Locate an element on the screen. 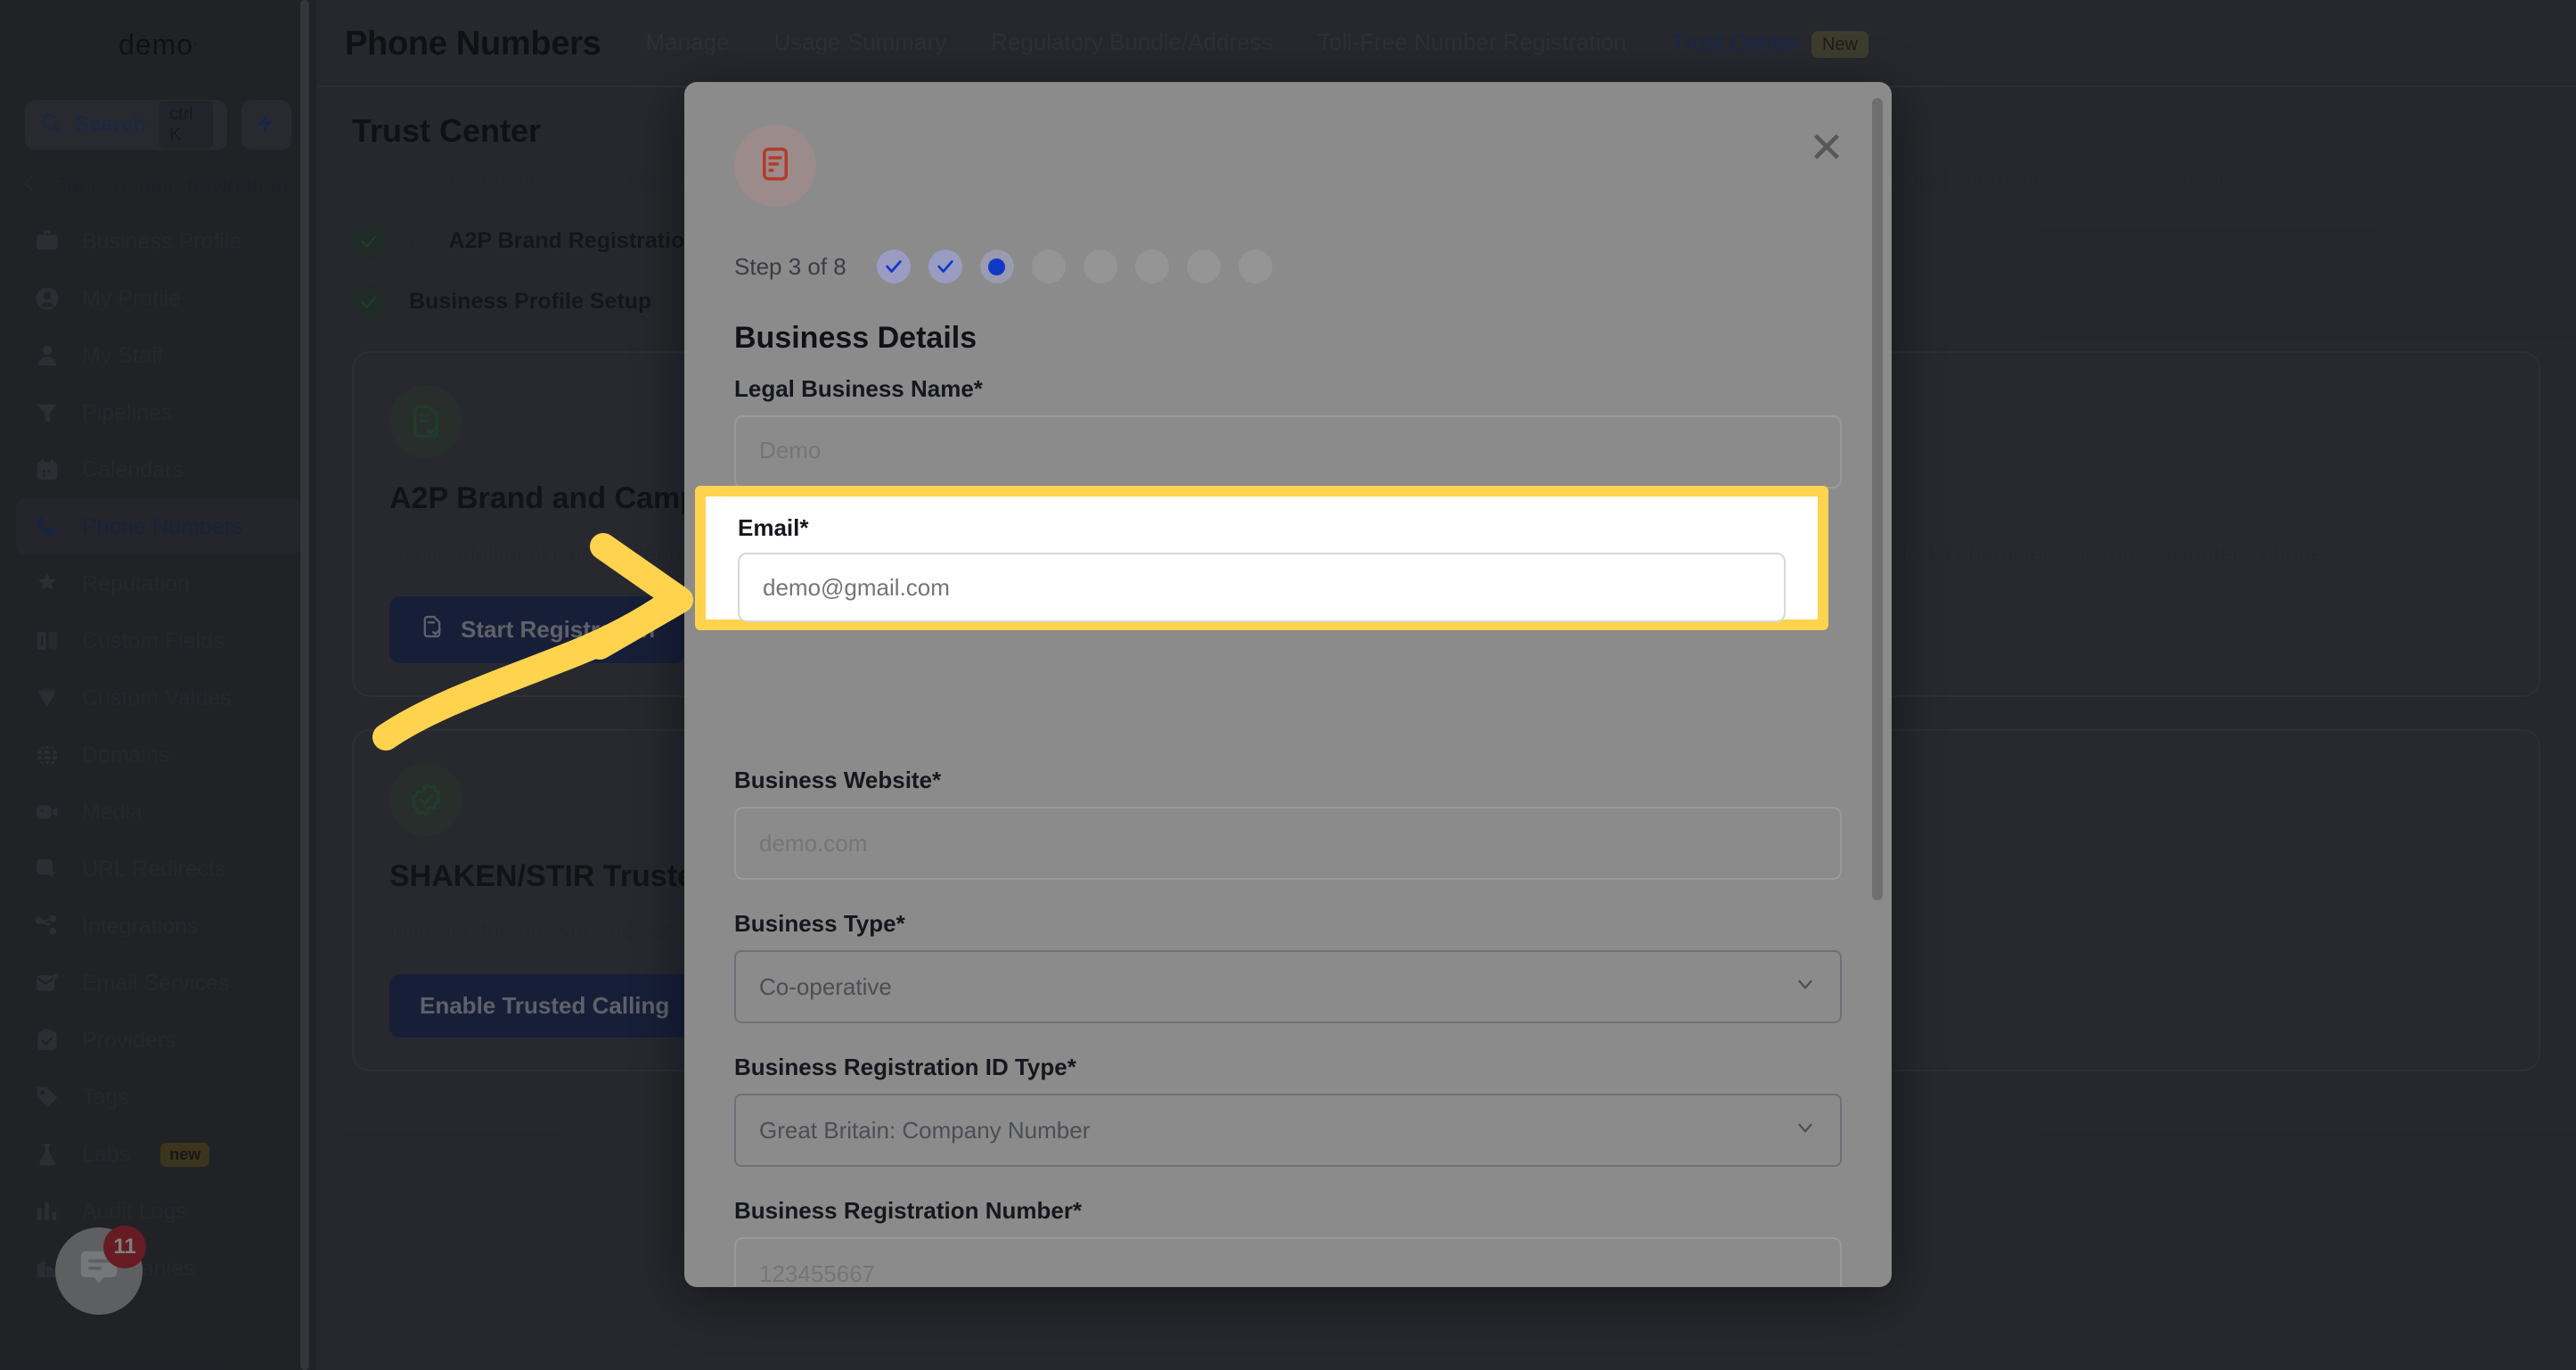 This screenshot has height=1370, width=2576. step-dot-current is located at coordinates (996, 266).